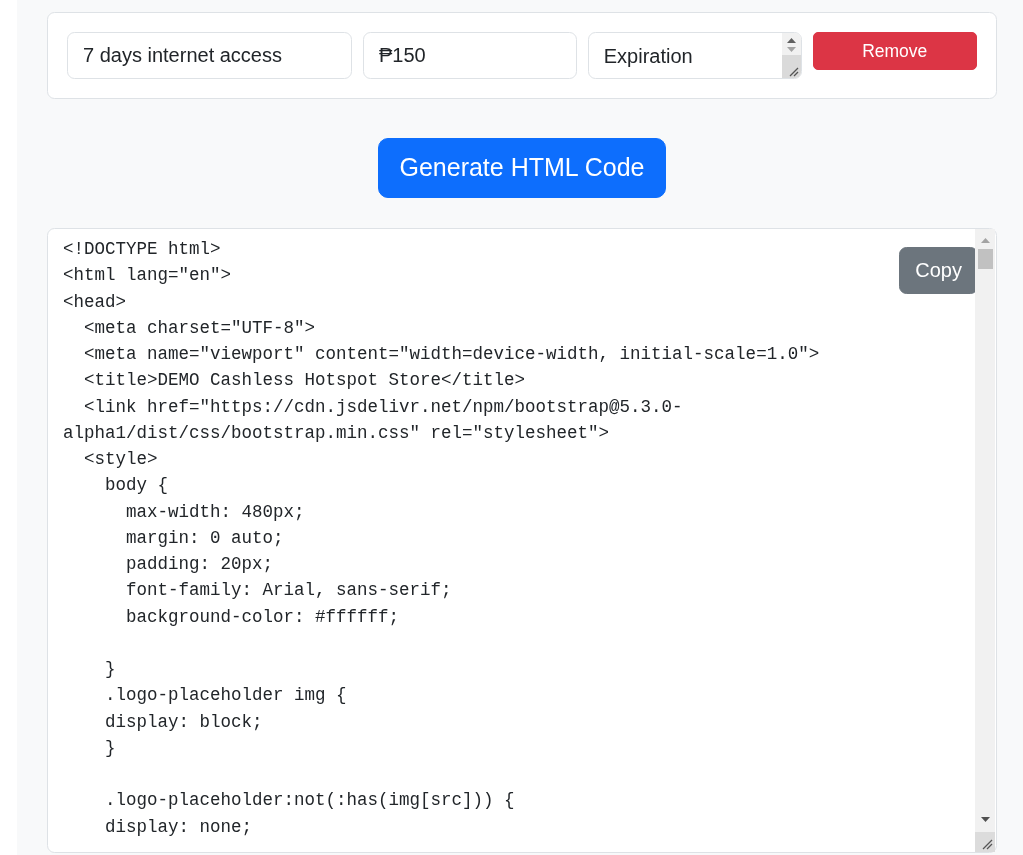  What do you see at coordinates (470, 55) in the screenshot?
I see `text-input-field: ₱150` at bounding box center [470, 55].